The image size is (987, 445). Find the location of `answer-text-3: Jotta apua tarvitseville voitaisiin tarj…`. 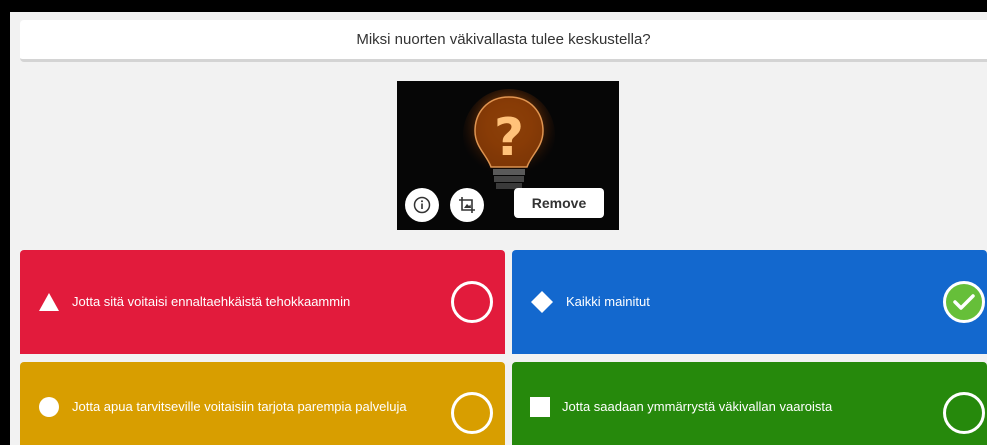

answer-text-3: Jotta apua tarvitseville voitaisiin tarj… is located at coordinates (288, 407).